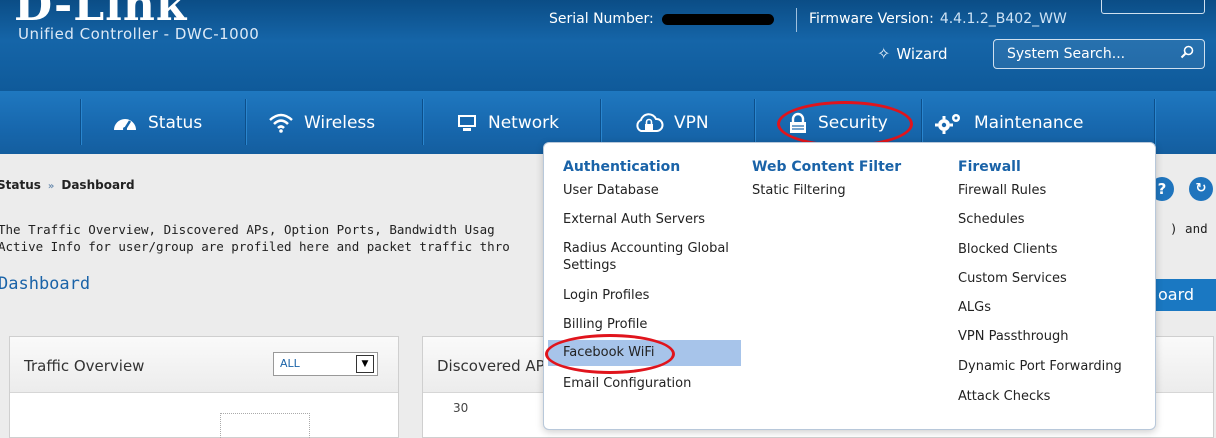 The width and height of the screenshot is (1216, 438). What do you see at coordinates (605, 324) in the screenshot?
I see `menu-item-billing-profile: Billing Profile` at bounding box center [605, 324].